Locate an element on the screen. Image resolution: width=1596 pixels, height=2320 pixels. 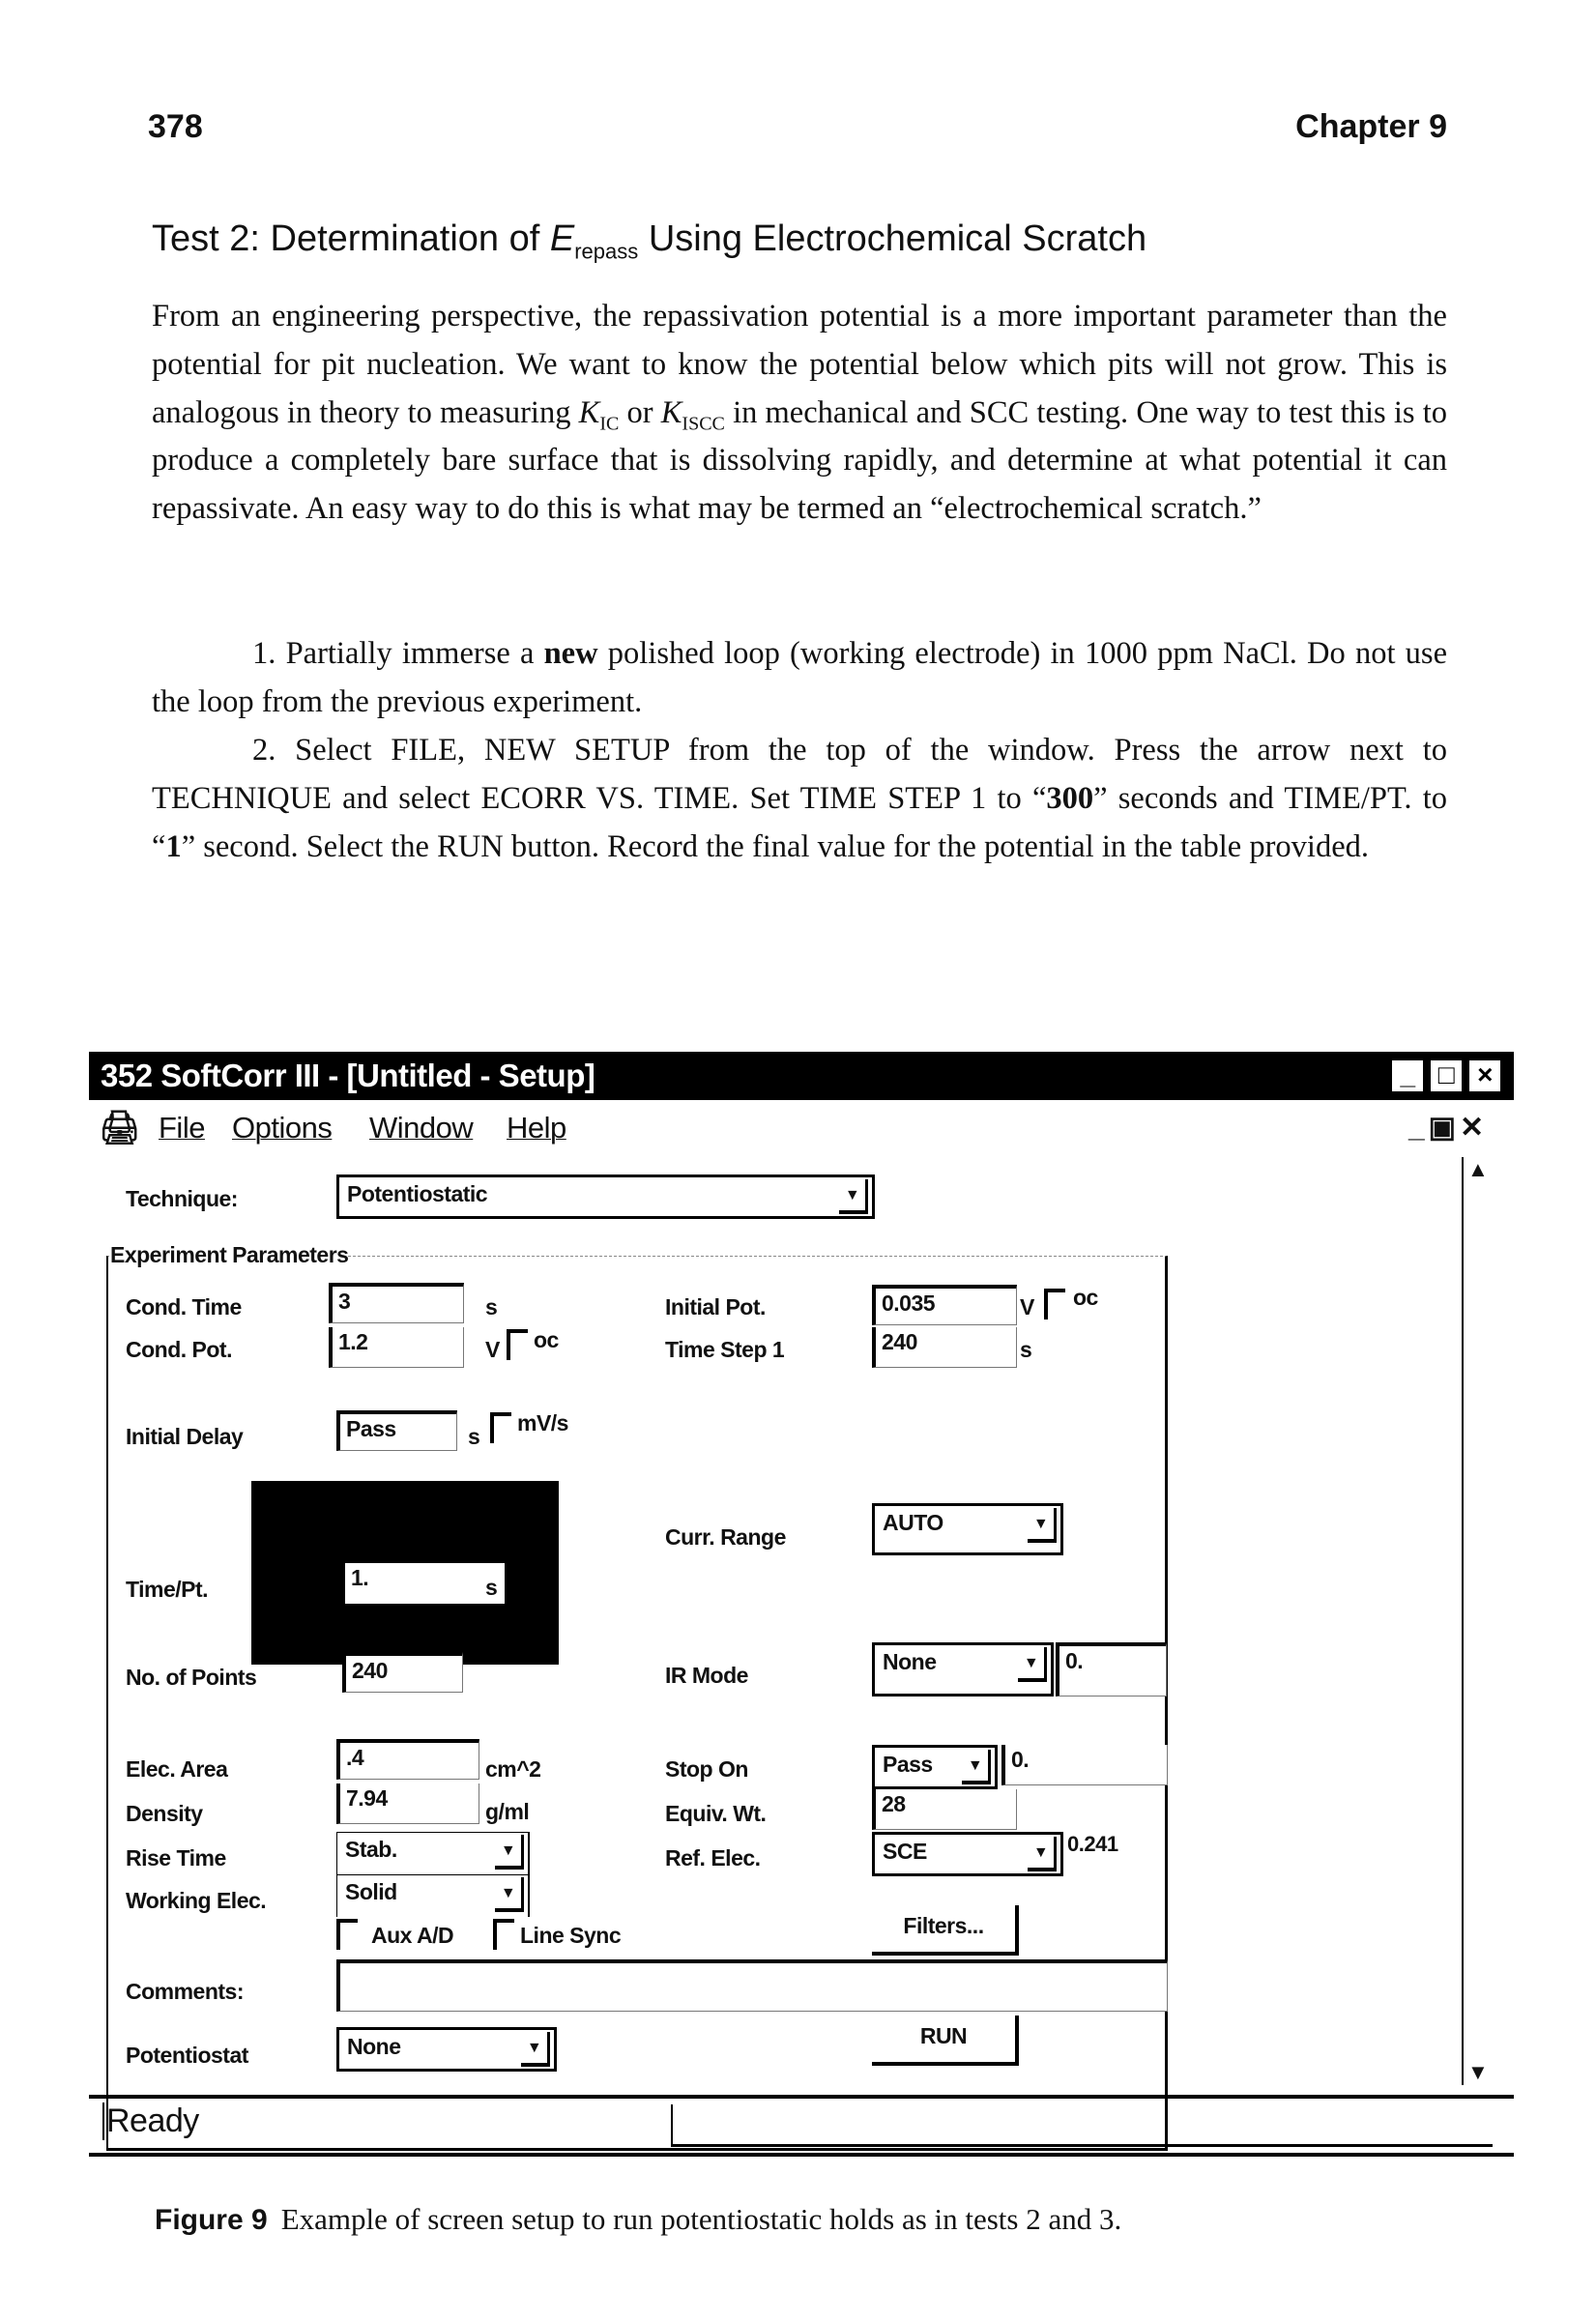
time-pt-input: 1. is located at coordinates (423, 1583).